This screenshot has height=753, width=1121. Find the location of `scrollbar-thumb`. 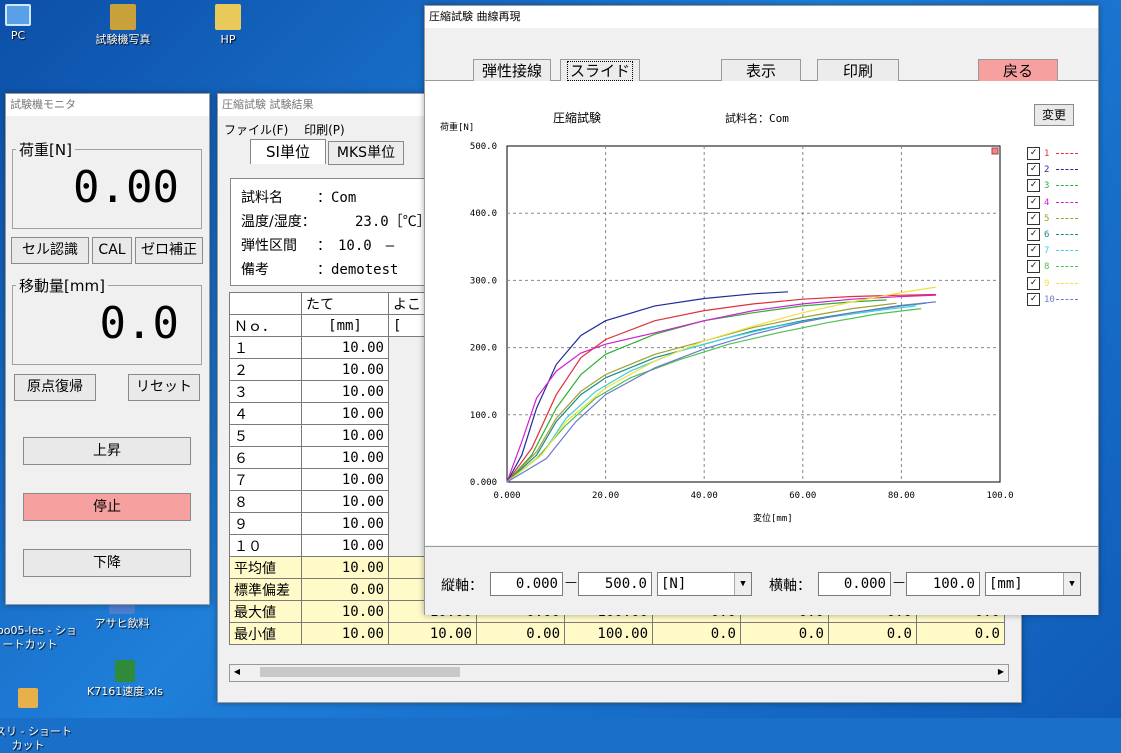

scrollbar-thumb is located at coordinates (360, 672).